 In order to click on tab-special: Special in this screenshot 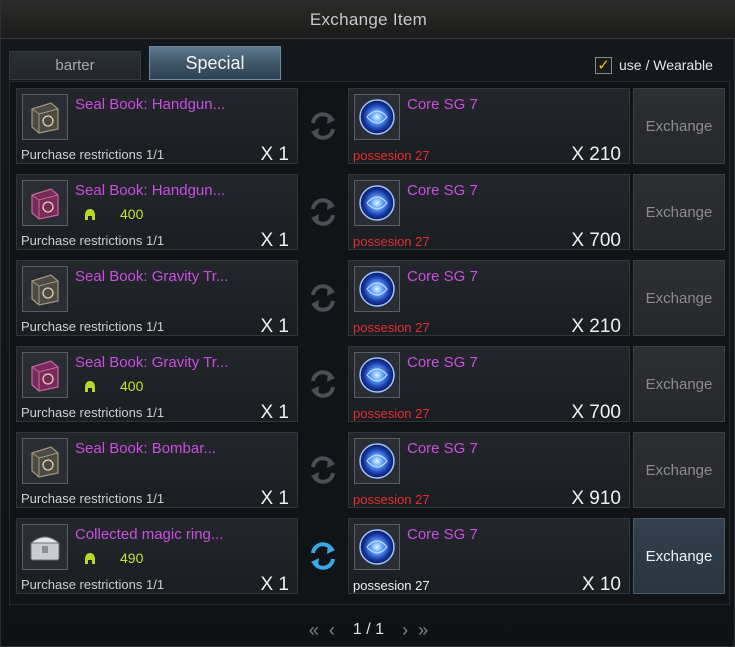, I will do `click(215, 63)`.